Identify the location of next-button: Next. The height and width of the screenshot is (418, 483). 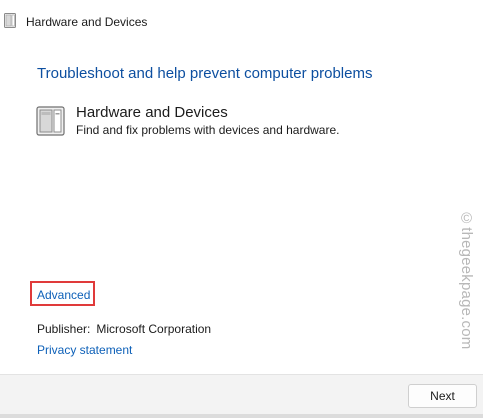
(442, 396).